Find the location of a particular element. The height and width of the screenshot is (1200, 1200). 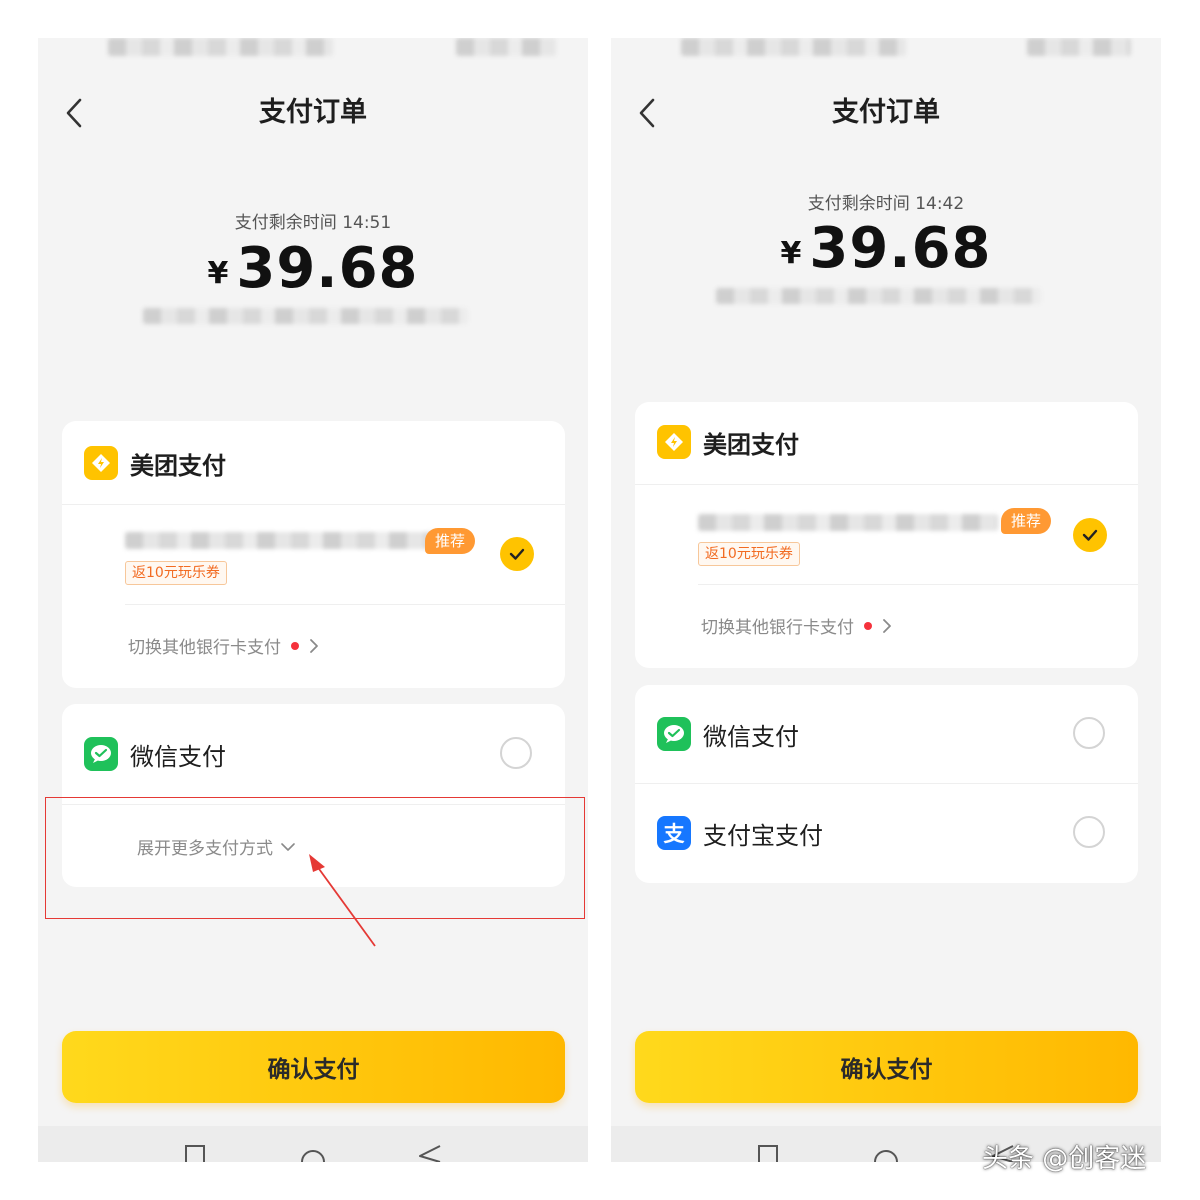

alipay-radio is located at coordinates (1089, 832).